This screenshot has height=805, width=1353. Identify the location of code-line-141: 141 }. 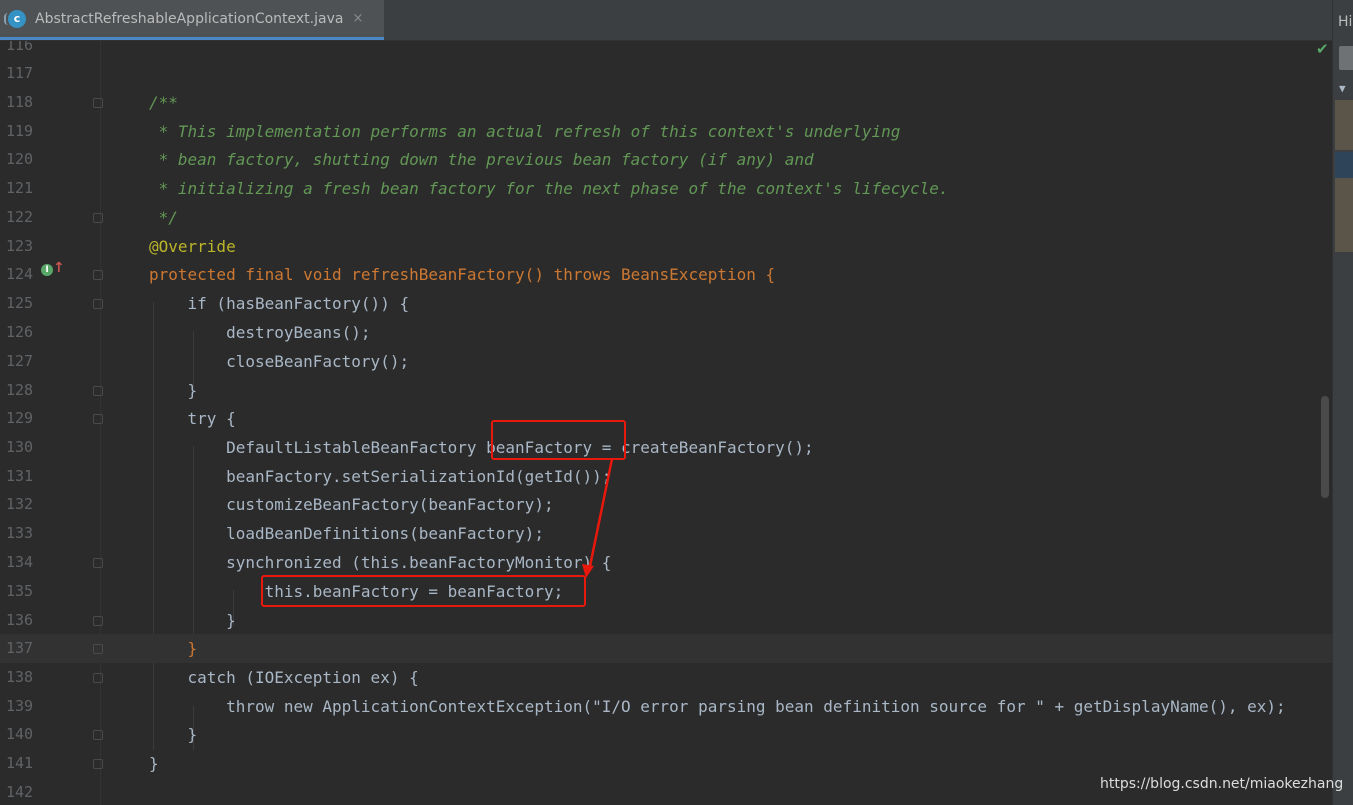
(666, 763).